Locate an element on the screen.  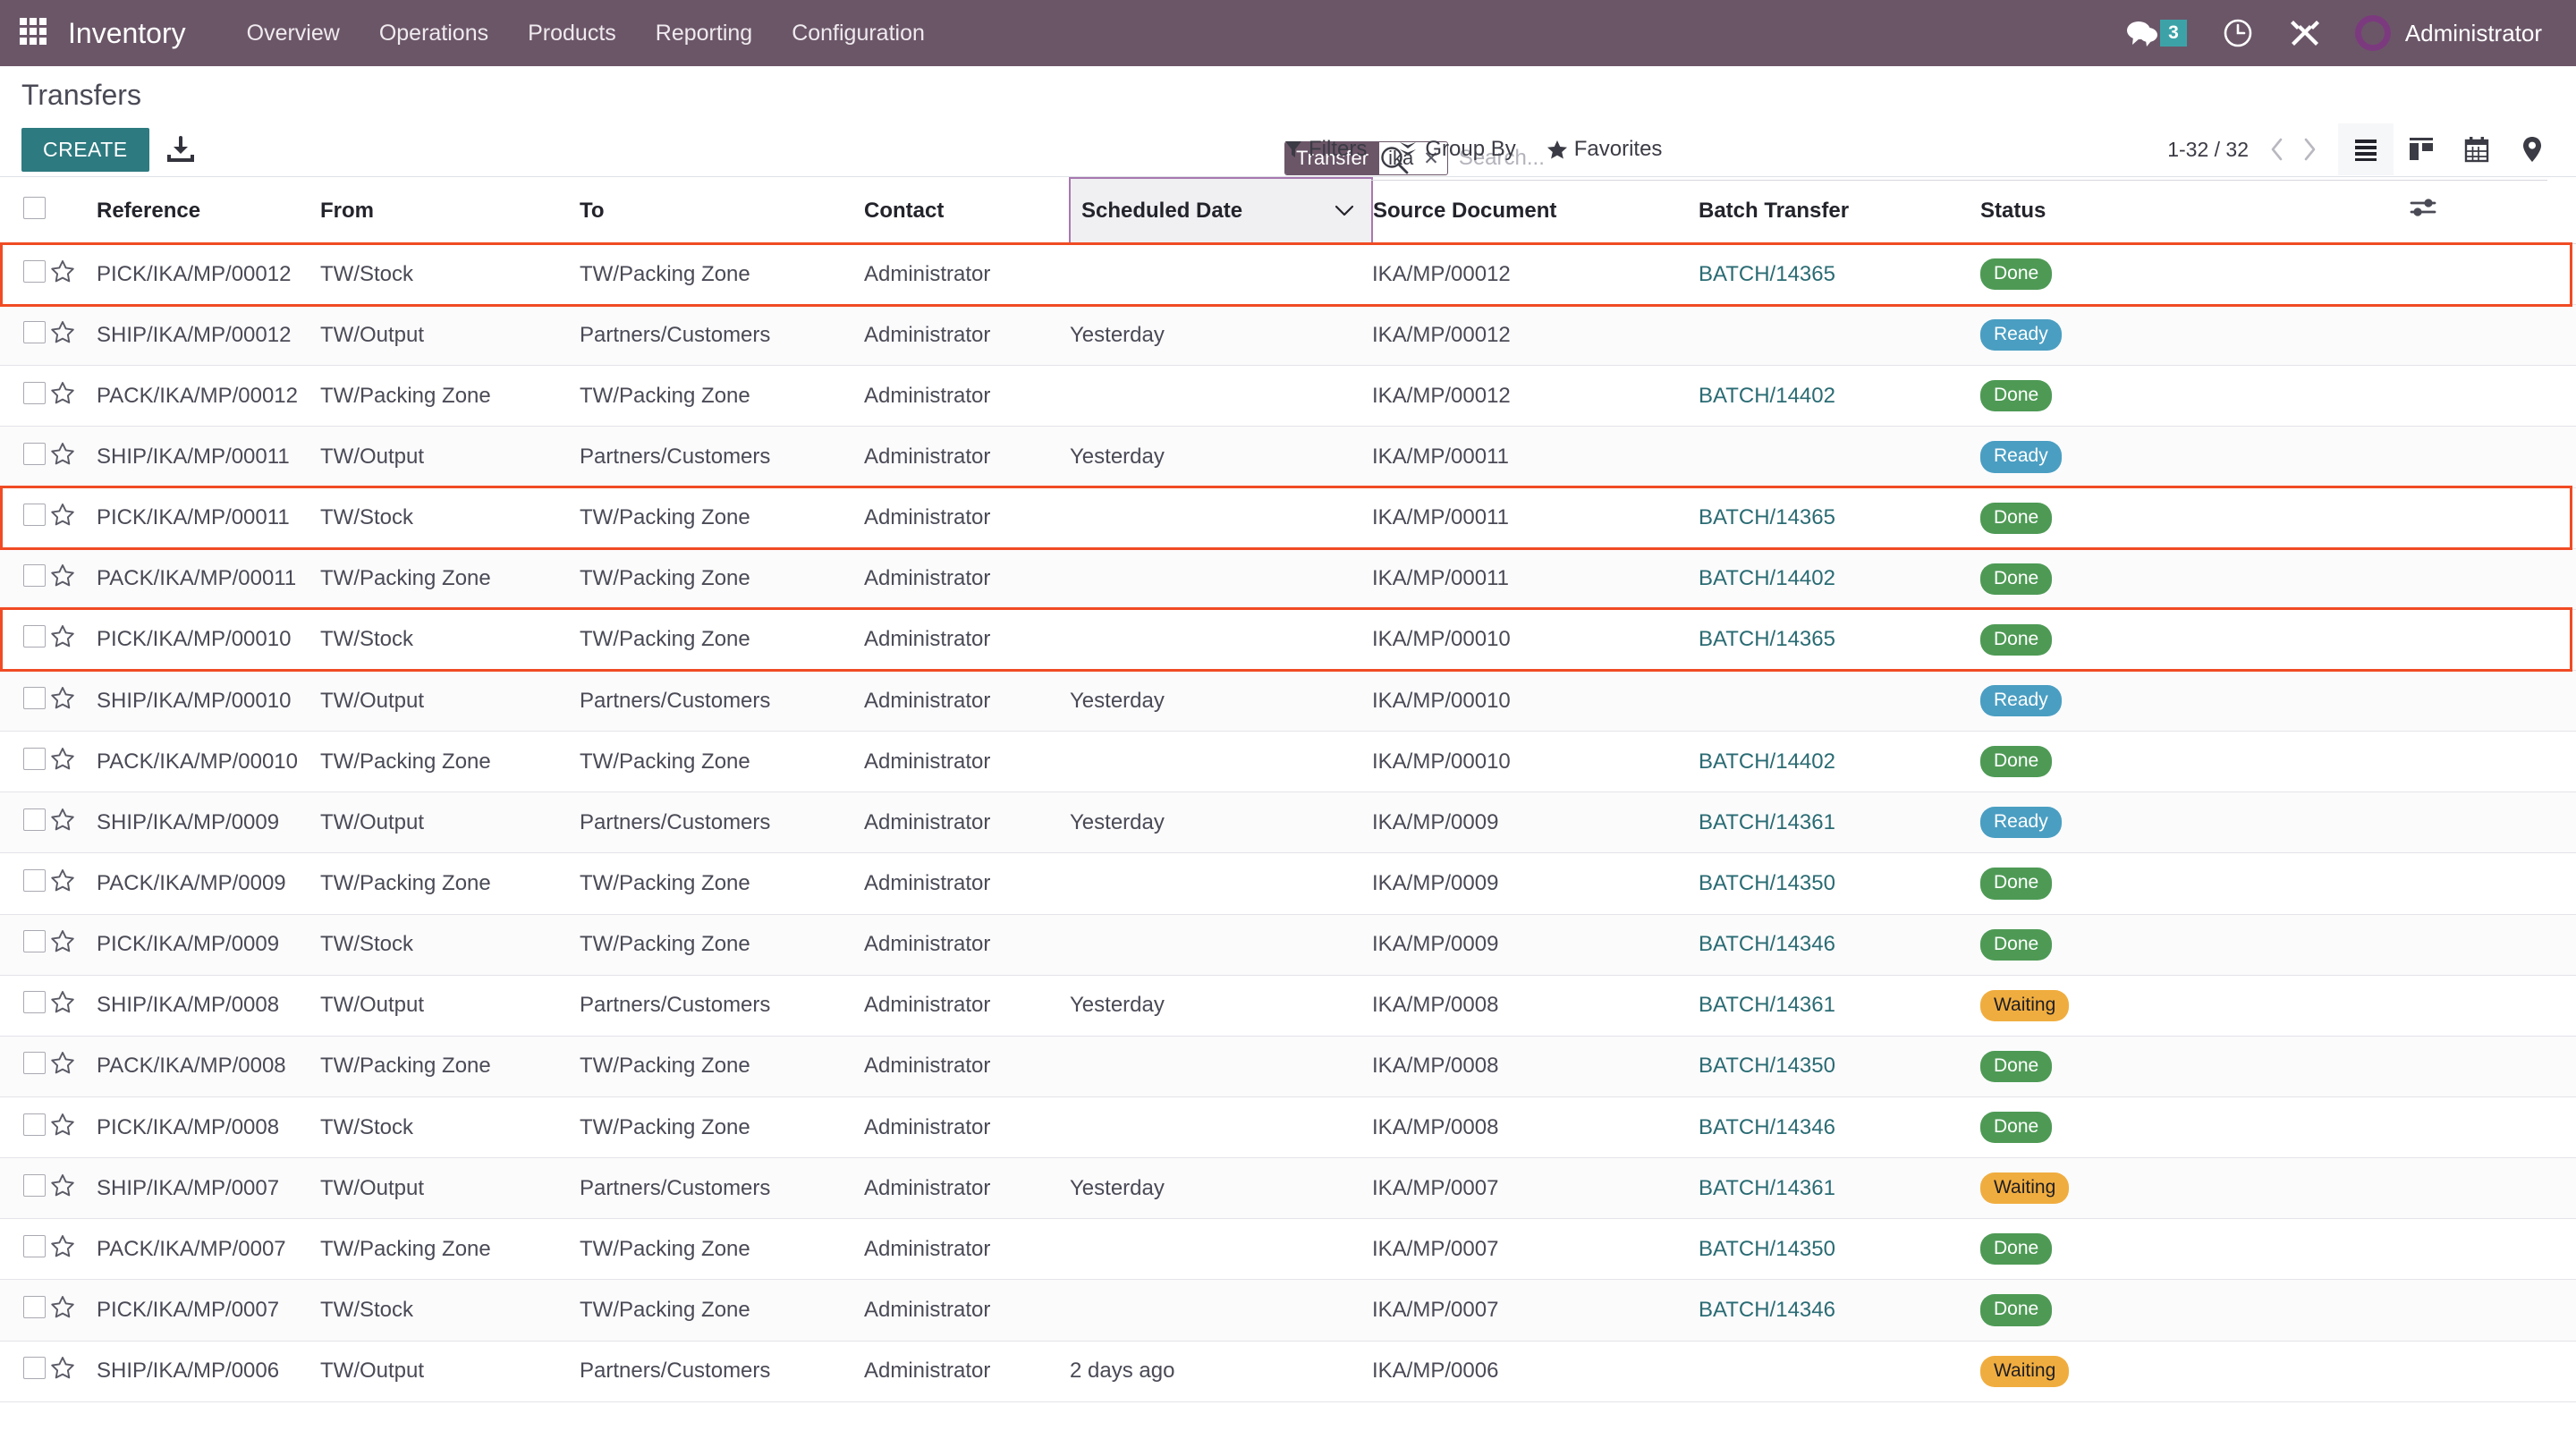
select-all-header is located at coordinates (25, 211).